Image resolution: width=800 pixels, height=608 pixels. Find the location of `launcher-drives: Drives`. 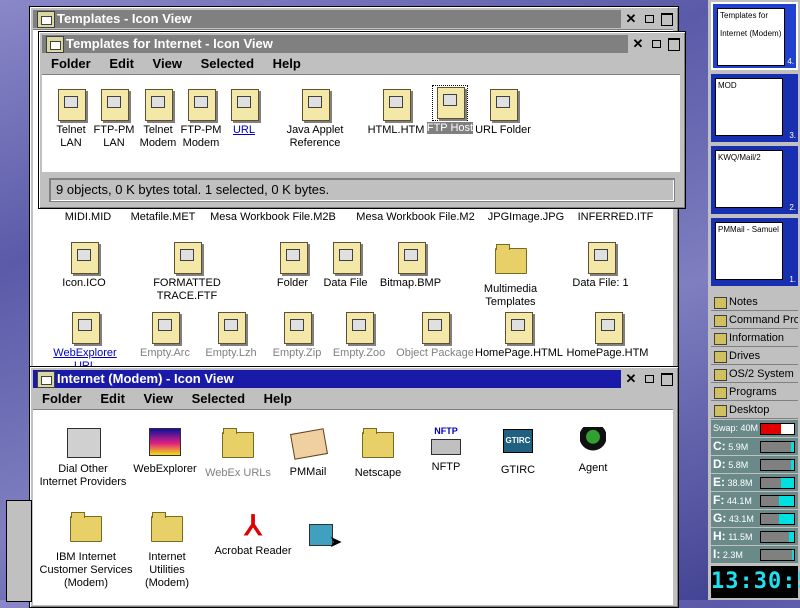

launcher-drives: Drives is located at coordinates (754, 356).